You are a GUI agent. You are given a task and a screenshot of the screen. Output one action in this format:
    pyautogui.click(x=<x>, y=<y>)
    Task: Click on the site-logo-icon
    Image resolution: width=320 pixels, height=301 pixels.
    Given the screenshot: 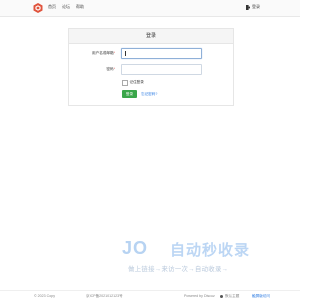 What is the action you would take?
    pyautogui.click(x=38, y=8)
    